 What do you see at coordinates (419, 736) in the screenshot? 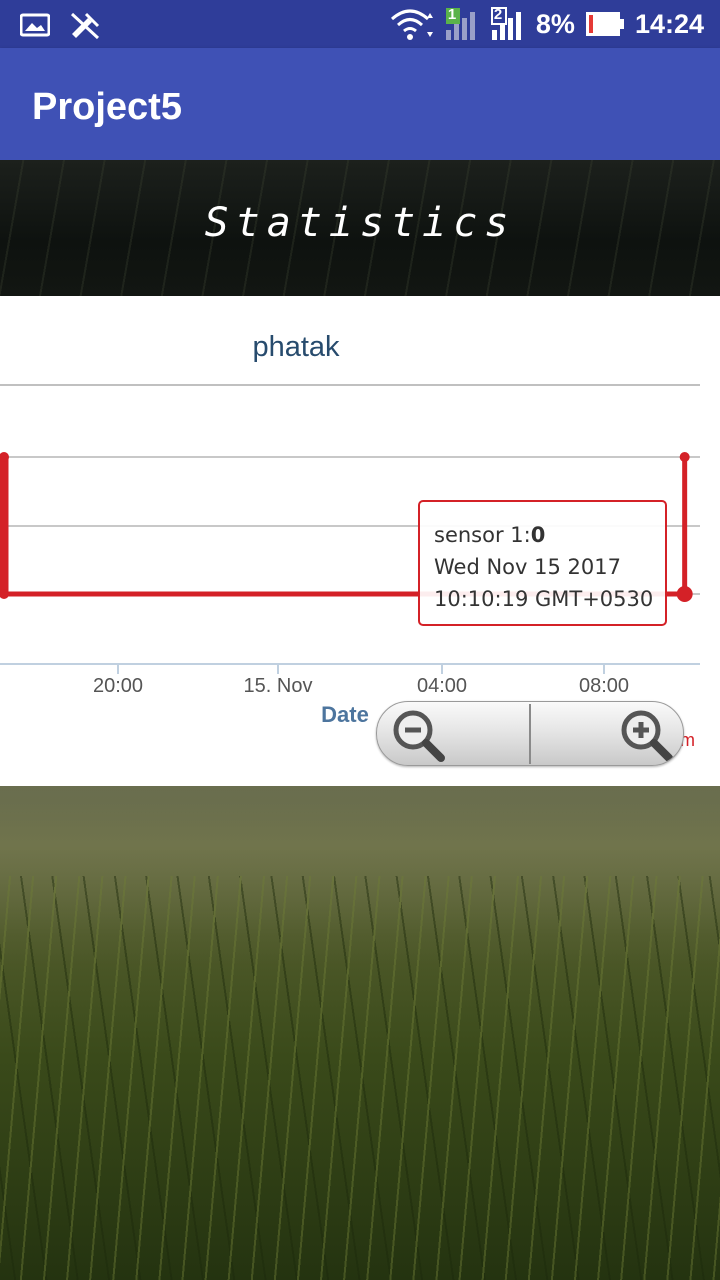
I see `zoom-out-icon` at bounding box center [419, 736].